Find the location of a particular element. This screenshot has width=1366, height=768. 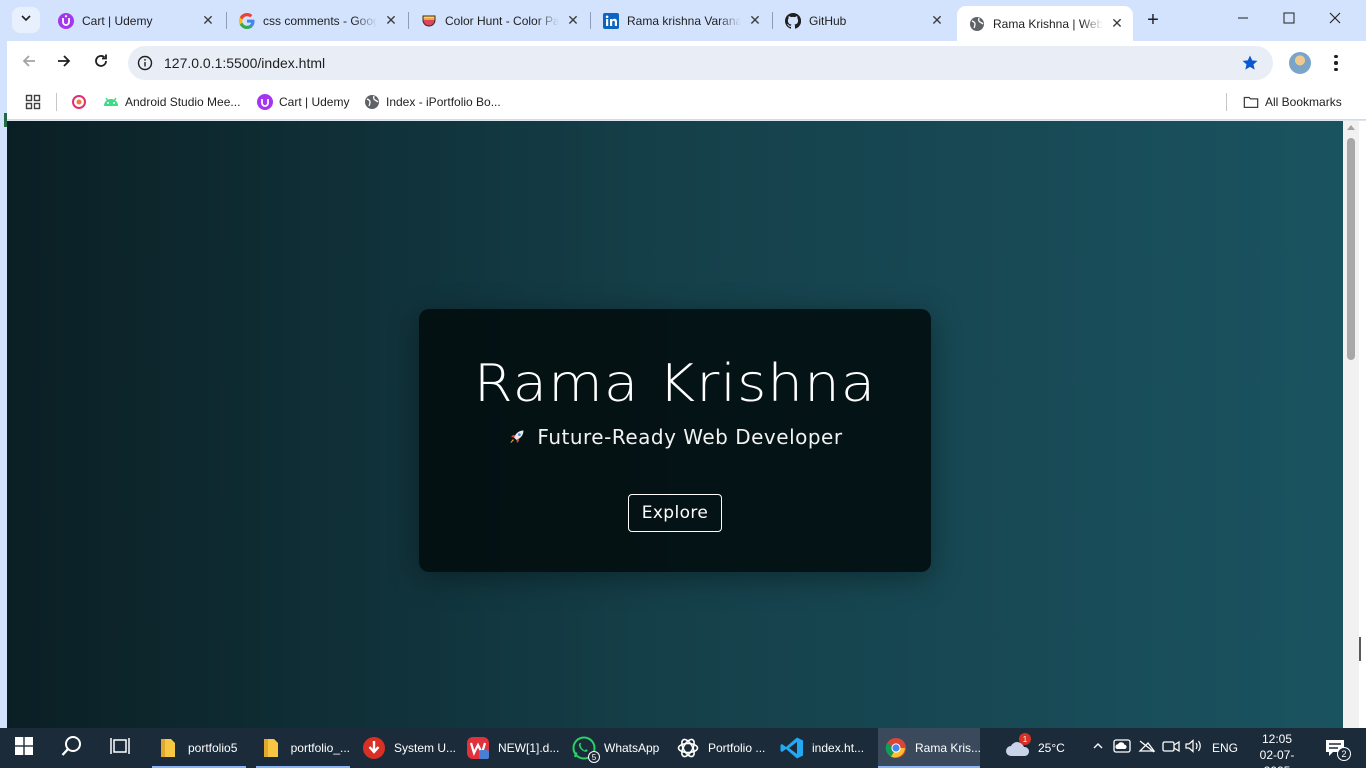

all-bookmarks-button: All Bookmarks is located at coordinates (1292, 102).